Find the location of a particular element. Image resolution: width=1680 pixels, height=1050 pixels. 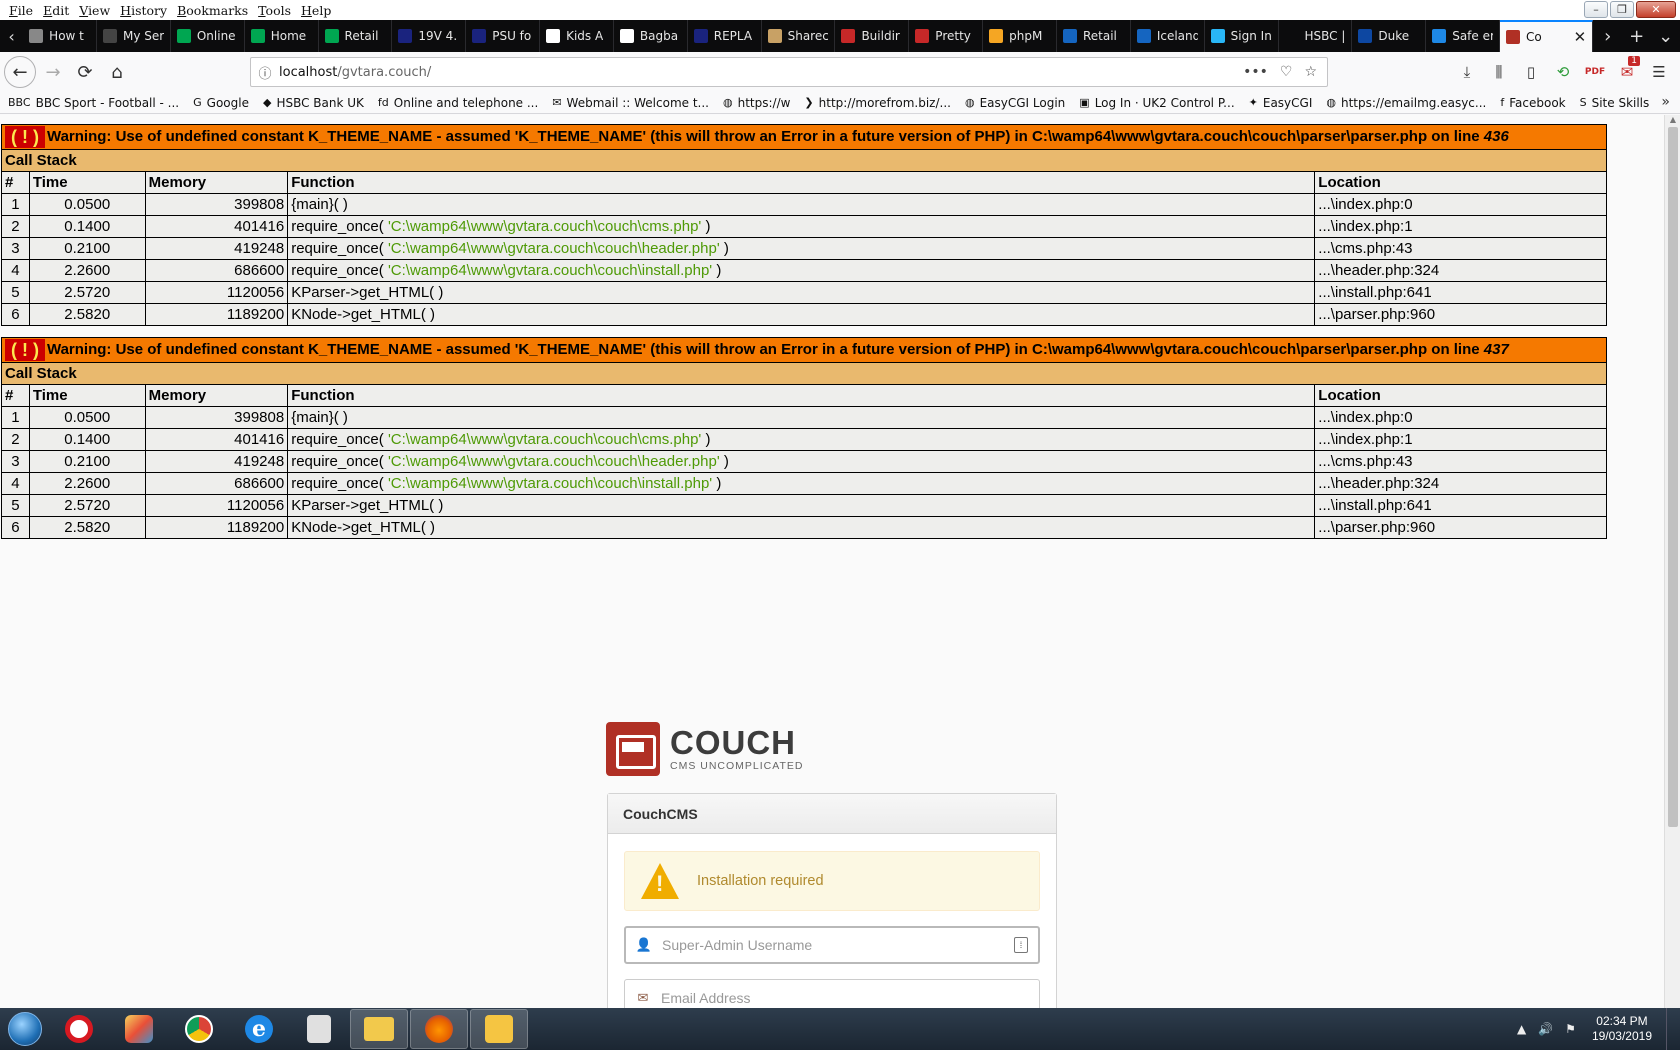

browser-tab: Safe er is located at coordinates (1463, 36).